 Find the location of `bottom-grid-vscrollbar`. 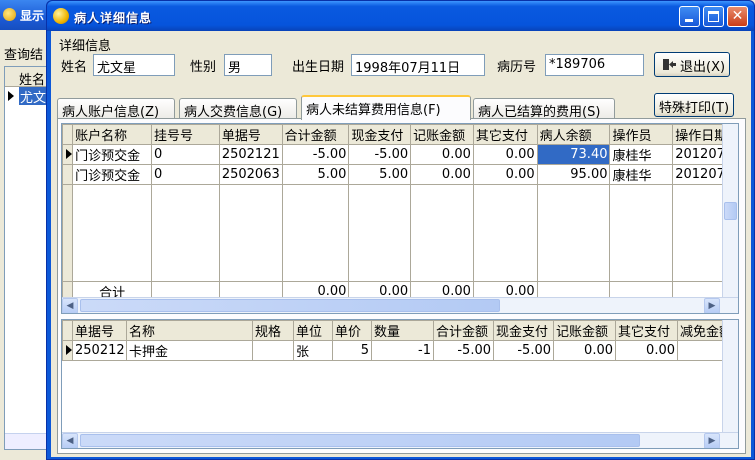

bottom-grid-vscrollbar is located at coordinates (730, 376).